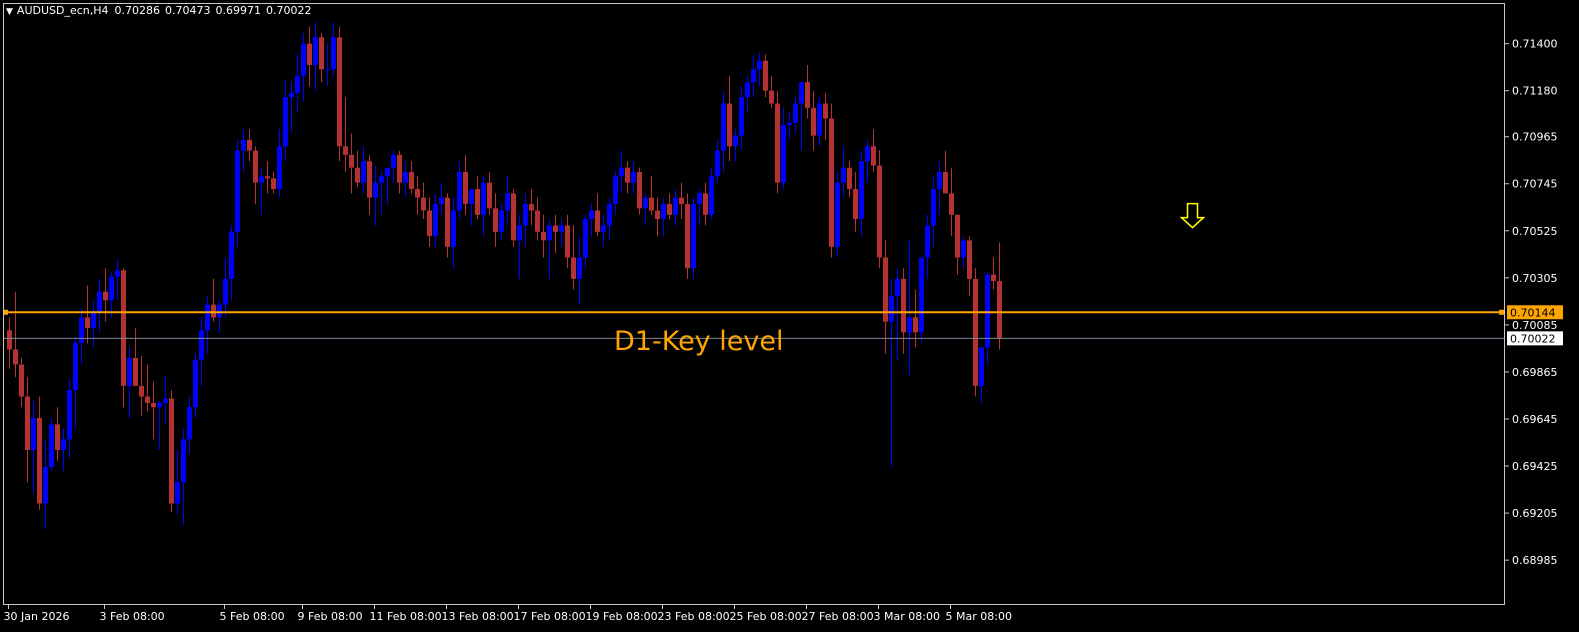  Describe the element at coordinates (1535, 44) in the screenshot. I see `y-tick-label: 0.71400` at that location.